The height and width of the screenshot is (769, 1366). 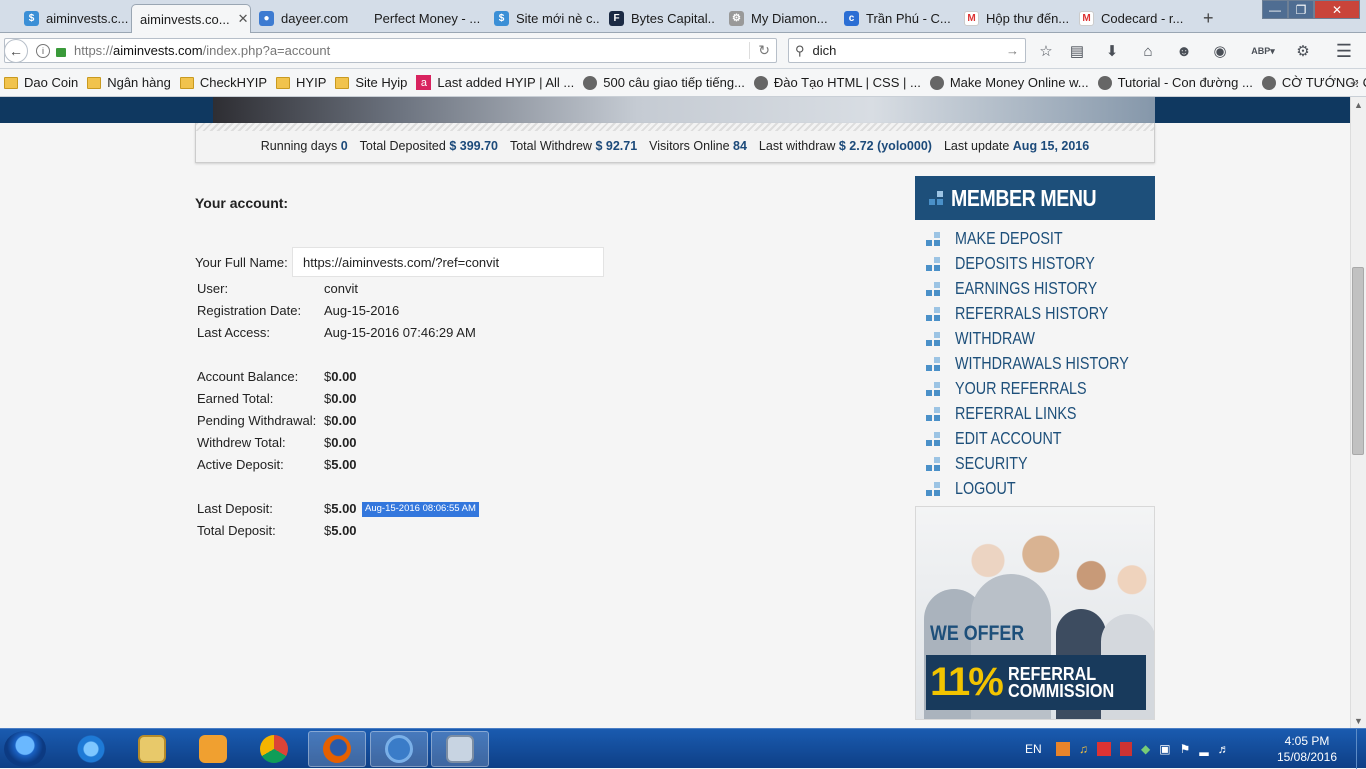 I want to click on registration-date-value: Aug-15-2016, so click(x=362, y=310).